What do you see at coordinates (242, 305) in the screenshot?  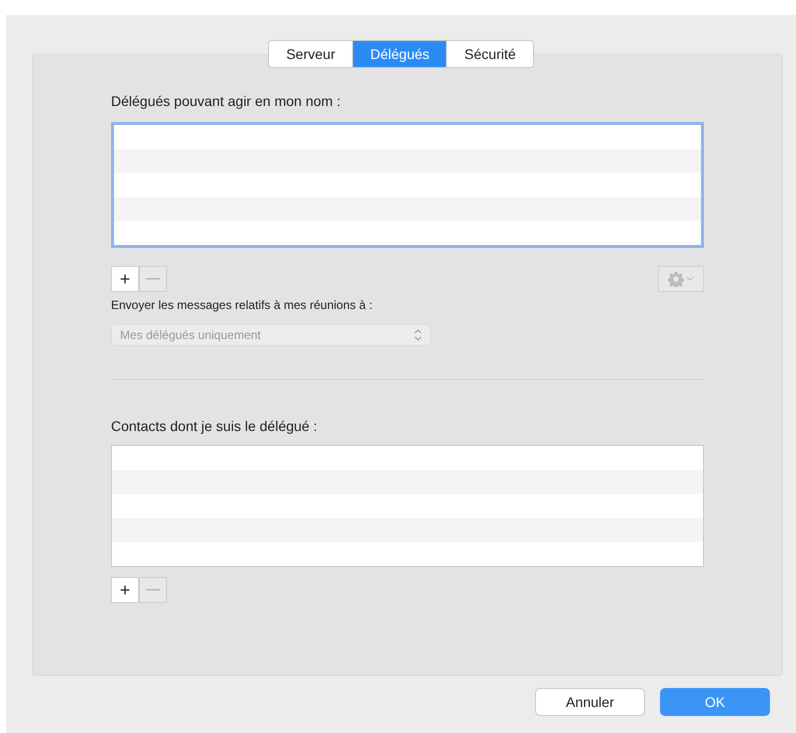 I see `section-label: Envoyer les messages relatifs à mes réunions à :` at bounding box center [242, 305].